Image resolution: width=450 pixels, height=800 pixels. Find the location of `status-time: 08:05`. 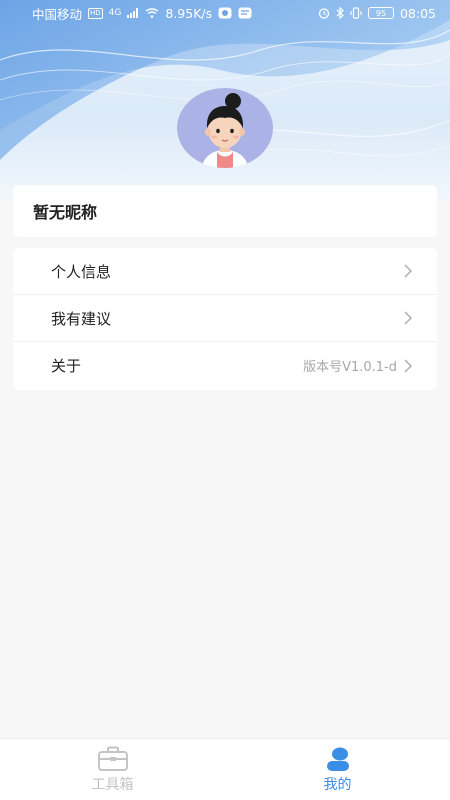

status-time: 08:05 is located at coordinates (417, 13).